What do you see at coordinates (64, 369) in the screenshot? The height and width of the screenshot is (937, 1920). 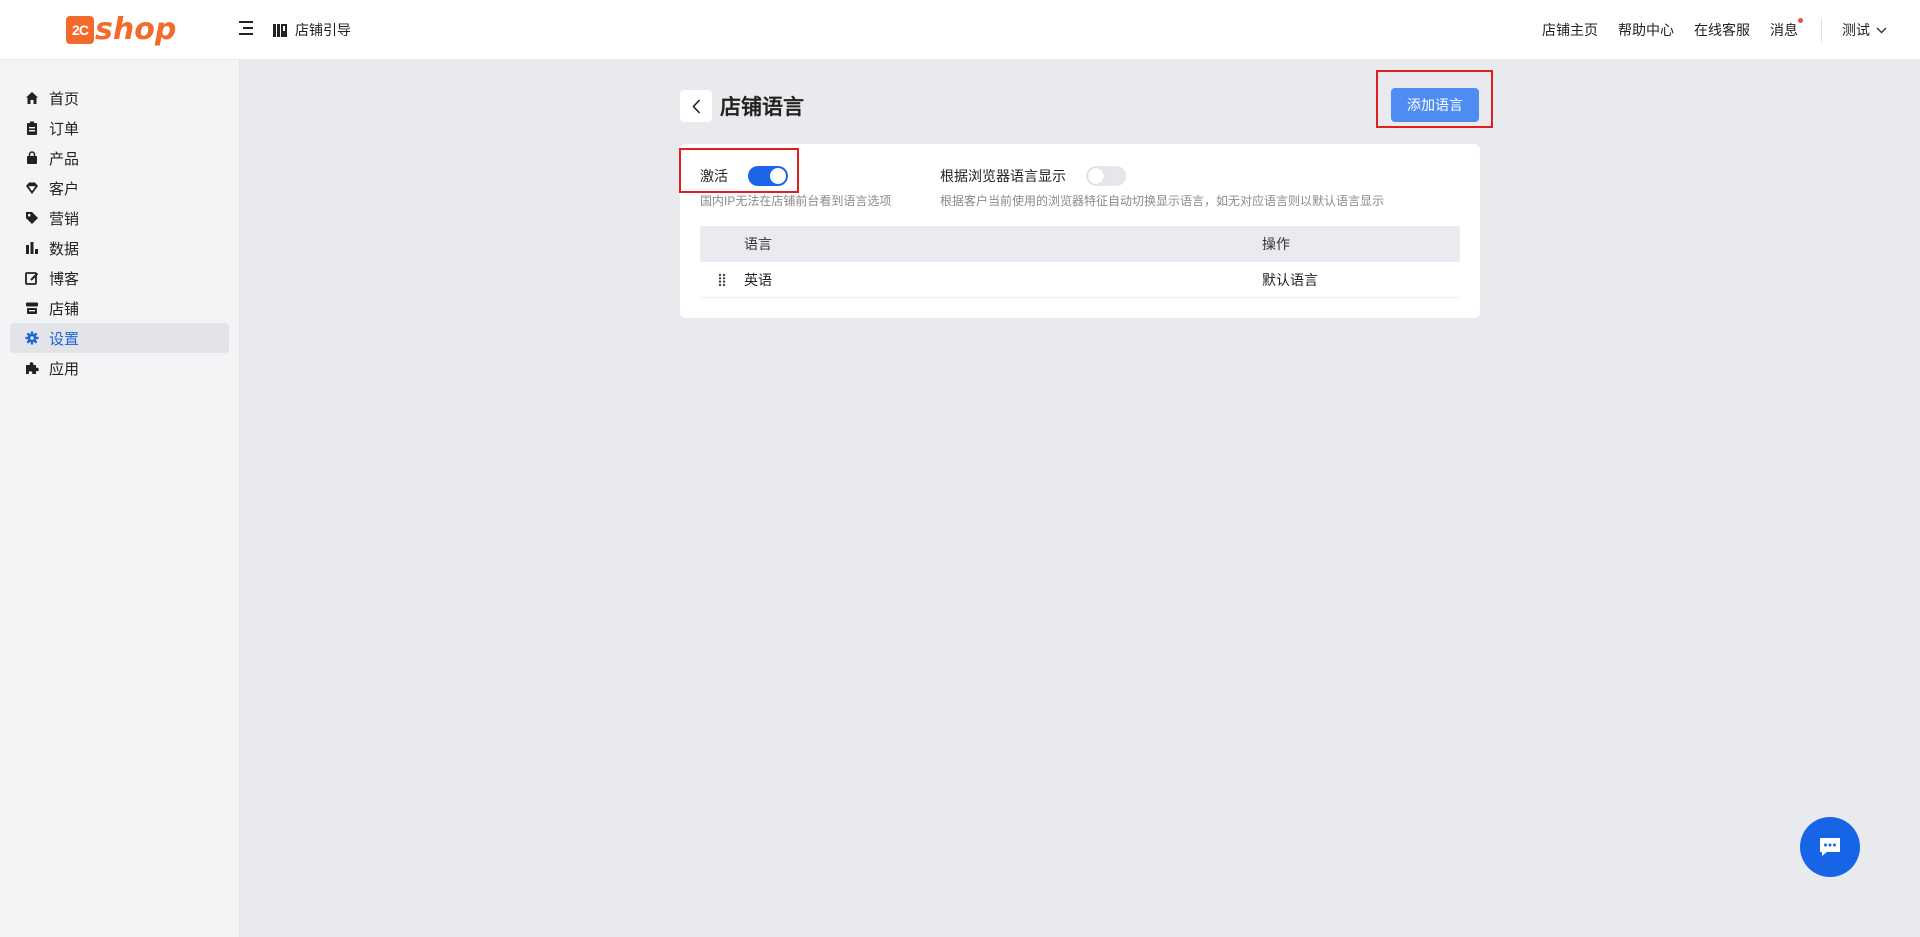 I see `sidebar-item-label: 应用` at bounding box center [64, 369].